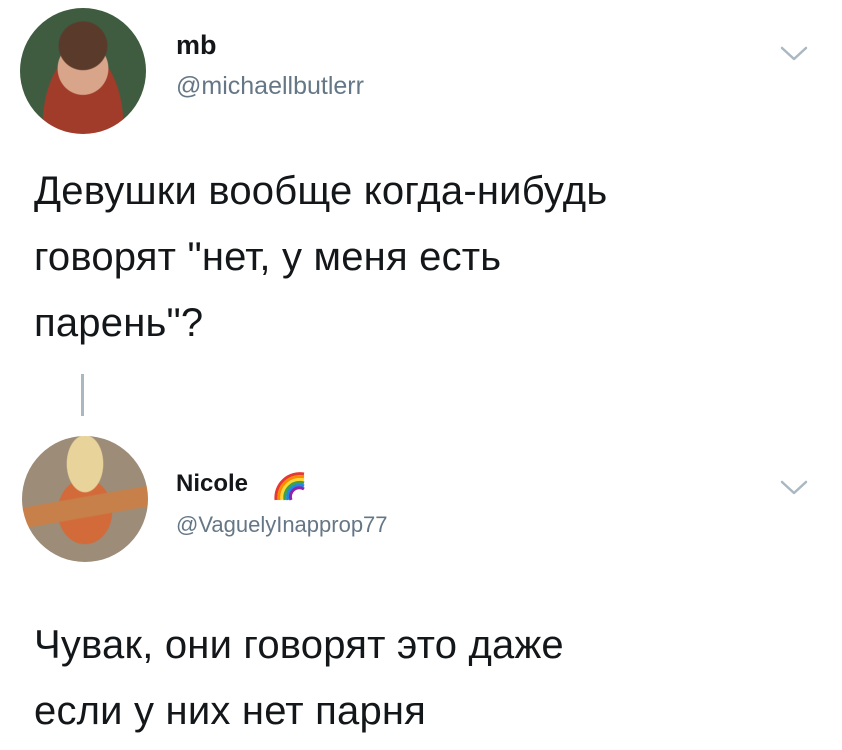 This screenshot has height=750, width=842. I want to click on tweet-text-line: Чувак, они говорят это даже, so click(299, 645).